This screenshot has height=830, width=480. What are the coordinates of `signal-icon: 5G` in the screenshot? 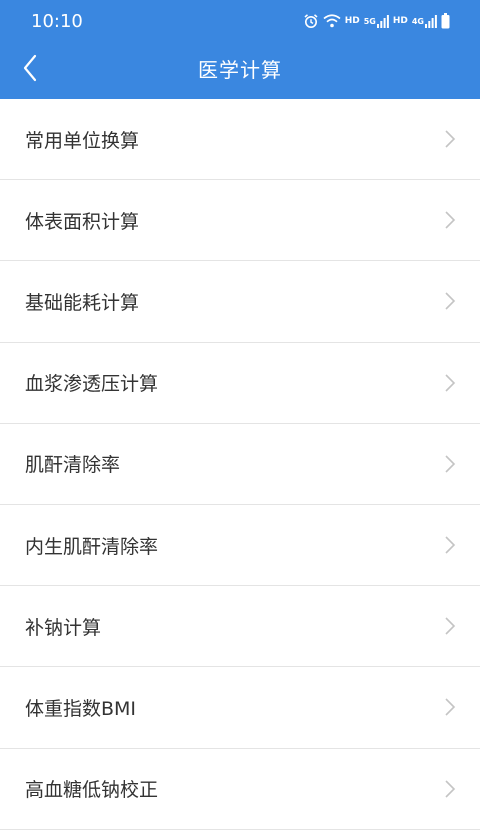 It's located at (376, 21).